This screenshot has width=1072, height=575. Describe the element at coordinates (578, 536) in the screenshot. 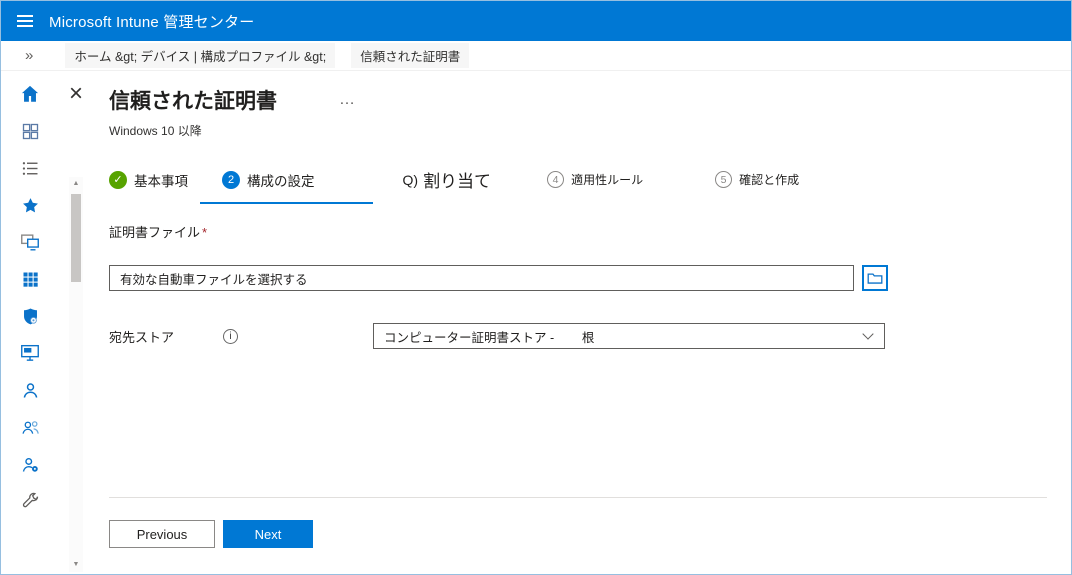

I see `wizard-footer: Previous Next` at that location.